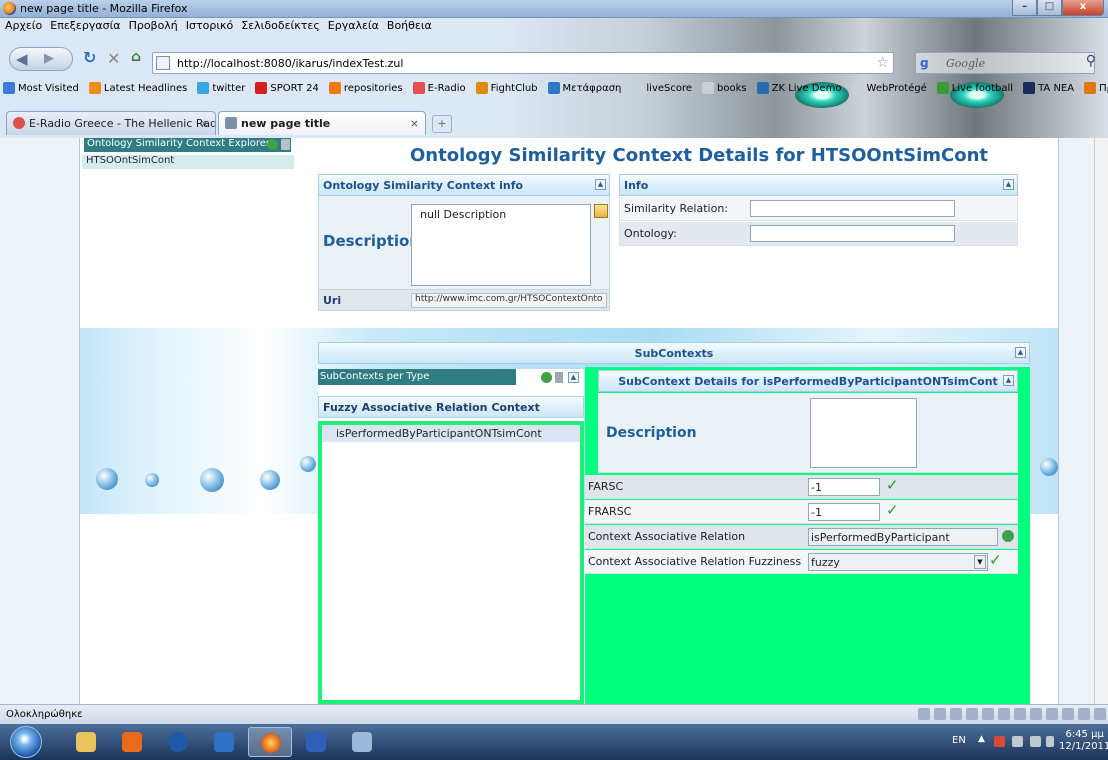  I want to click on taskbar-explorer, so click(86, 742).